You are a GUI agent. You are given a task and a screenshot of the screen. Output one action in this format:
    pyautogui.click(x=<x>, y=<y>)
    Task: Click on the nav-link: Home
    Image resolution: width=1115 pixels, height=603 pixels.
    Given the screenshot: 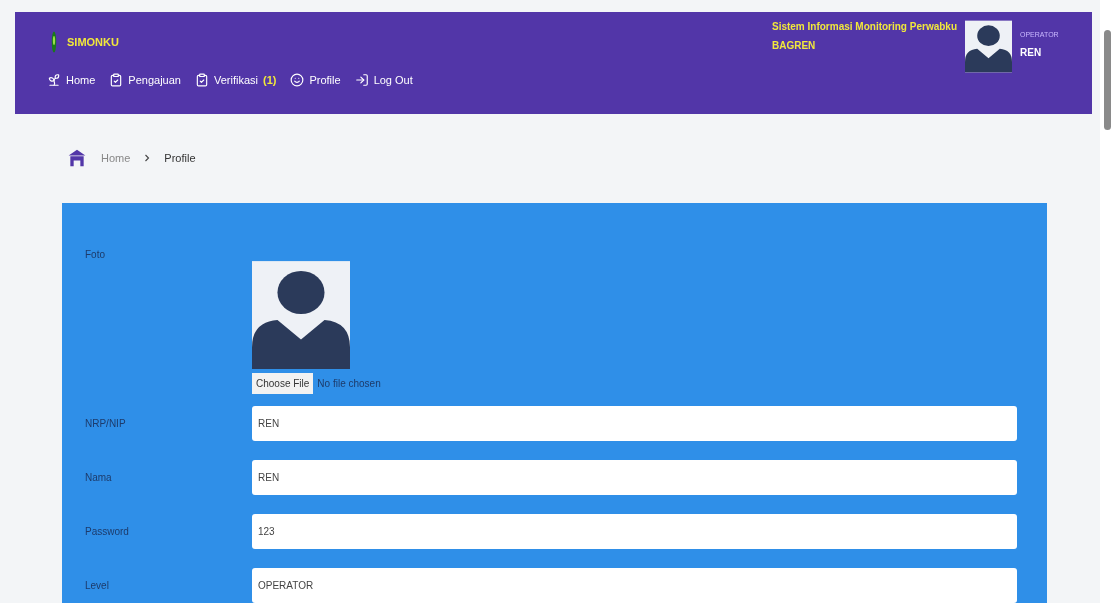 What is the action you would take?
    pyautogui.click(x=71, y=80)
    